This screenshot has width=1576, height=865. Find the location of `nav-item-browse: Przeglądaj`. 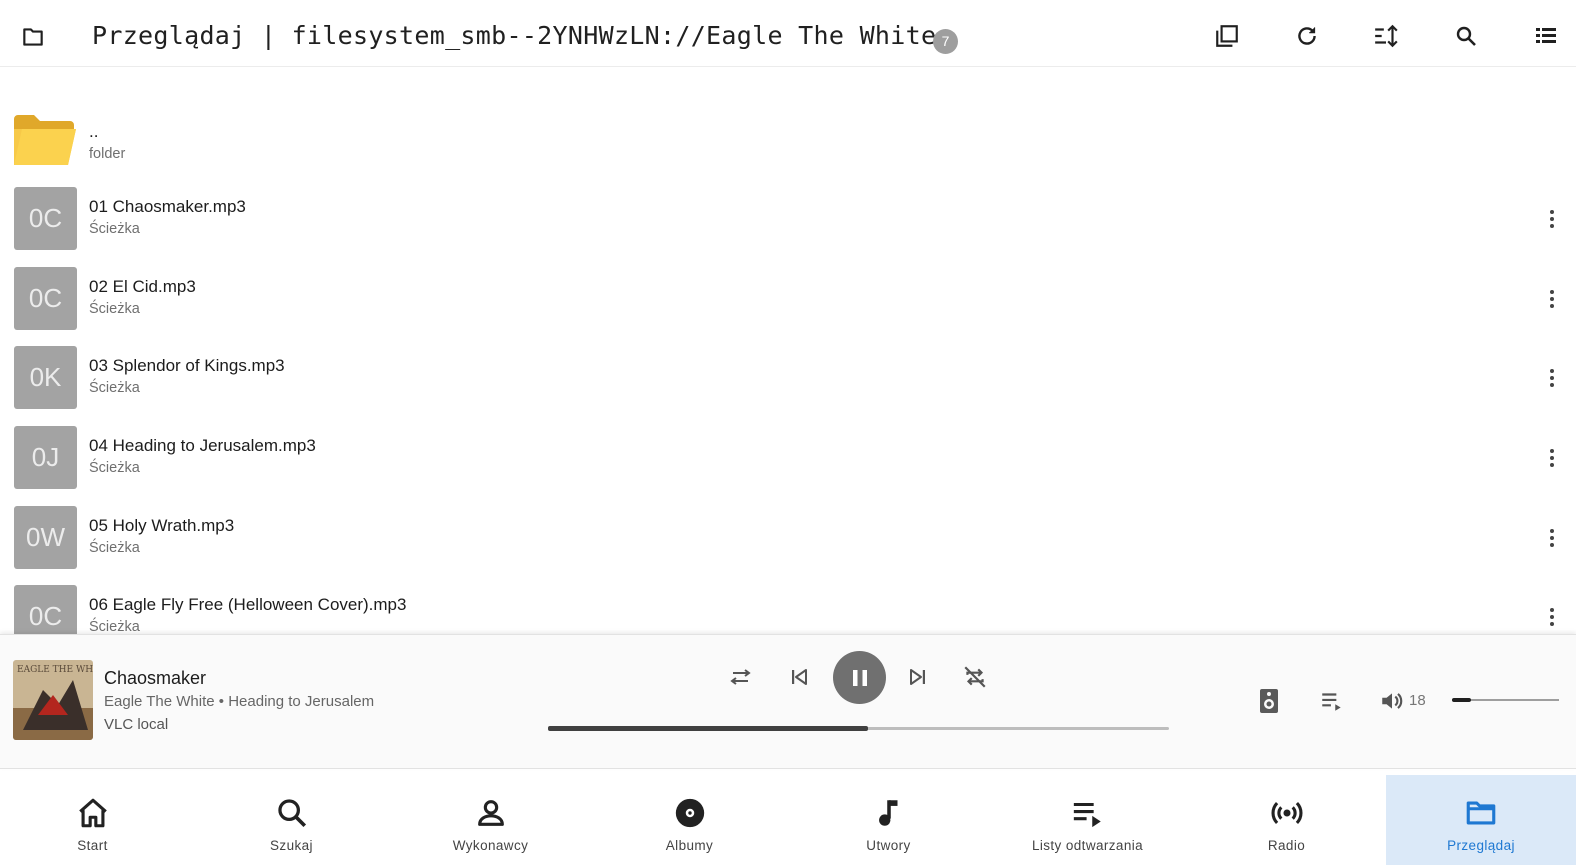

nav-item-browse: Przeglądaj is located at coordinates (1481, 820).